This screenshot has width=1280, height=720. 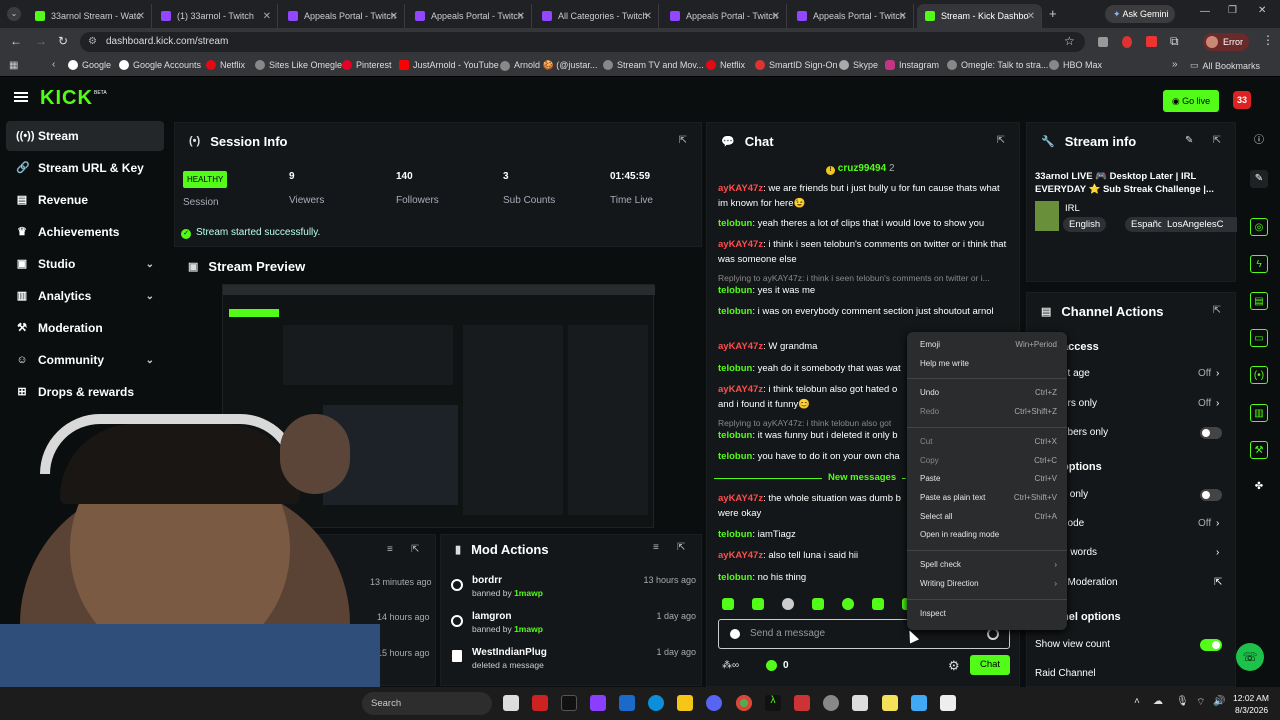 What do you see at coordinates (988, 519) in the screenshot?
I see `context-menu-item-select-all: Select all Ctrl+A` at bounding box center [988, 519].